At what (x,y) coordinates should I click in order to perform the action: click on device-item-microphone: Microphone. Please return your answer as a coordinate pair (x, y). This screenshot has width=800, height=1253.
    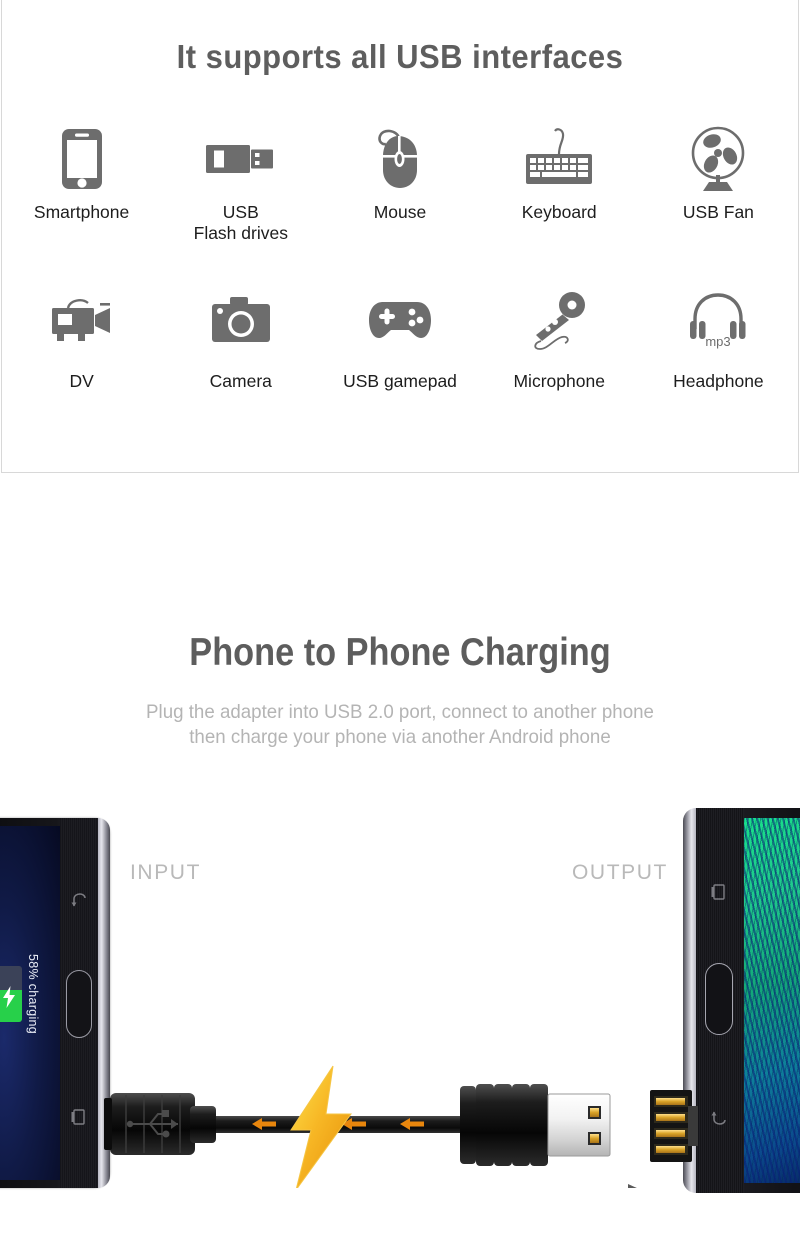
    Looking at the image, I should click on (559, 337).